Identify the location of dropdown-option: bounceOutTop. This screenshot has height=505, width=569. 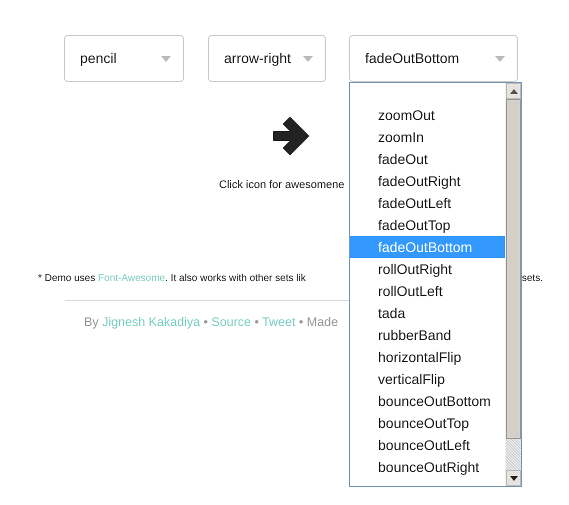
(427, 423).